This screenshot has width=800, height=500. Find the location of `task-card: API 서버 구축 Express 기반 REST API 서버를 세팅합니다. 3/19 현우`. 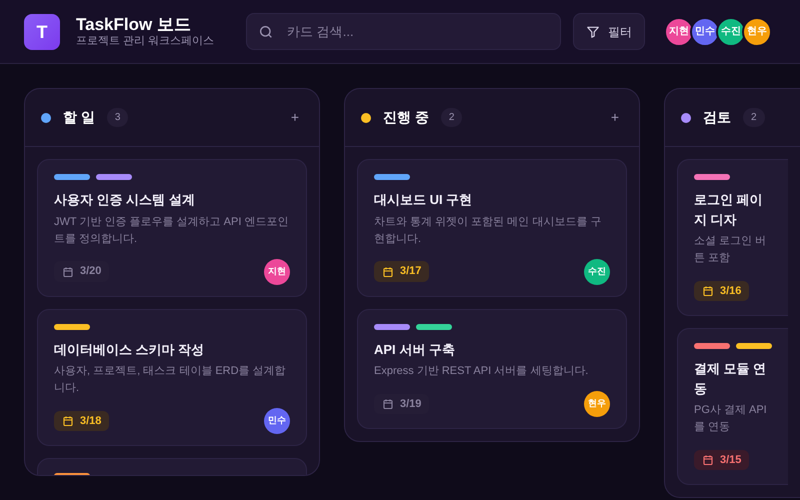

task-card: API 서버 구축 Express 기반 REST API 서버를 세팅합니다. 3/19 현우 is located at coordinates (492, 368).